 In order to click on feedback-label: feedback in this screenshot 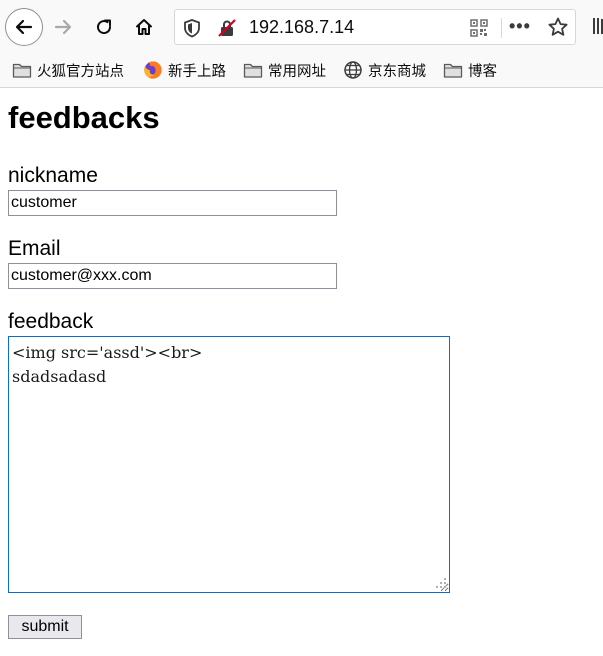, I will do `click(51, 321)`.